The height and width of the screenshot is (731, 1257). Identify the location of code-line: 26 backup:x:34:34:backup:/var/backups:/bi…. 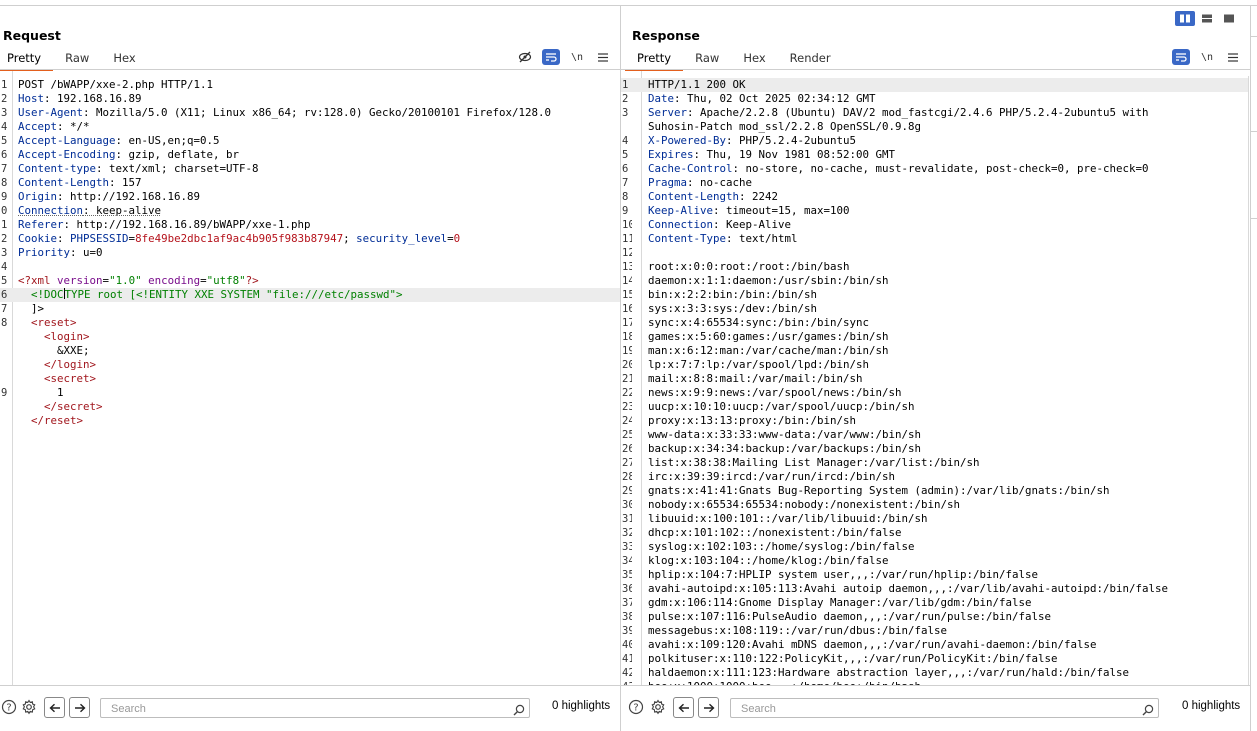
(935, 449).